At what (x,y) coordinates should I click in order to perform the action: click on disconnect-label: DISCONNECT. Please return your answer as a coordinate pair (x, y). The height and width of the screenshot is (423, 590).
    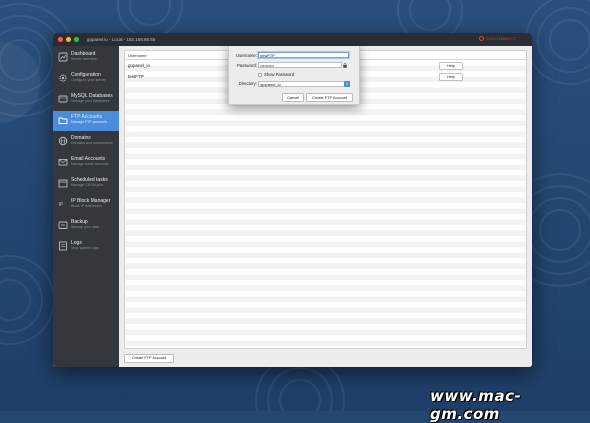
    Looking at the image, I should click on (501, 38).